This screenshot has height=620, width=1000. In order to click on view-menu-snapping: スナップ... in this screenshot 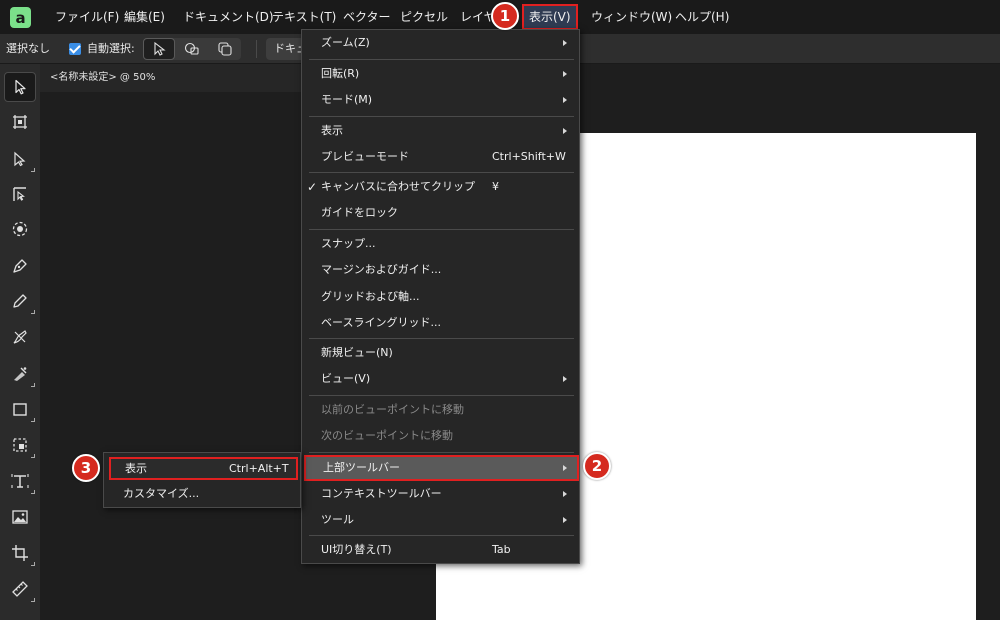, I will do `click(440, 244)`.